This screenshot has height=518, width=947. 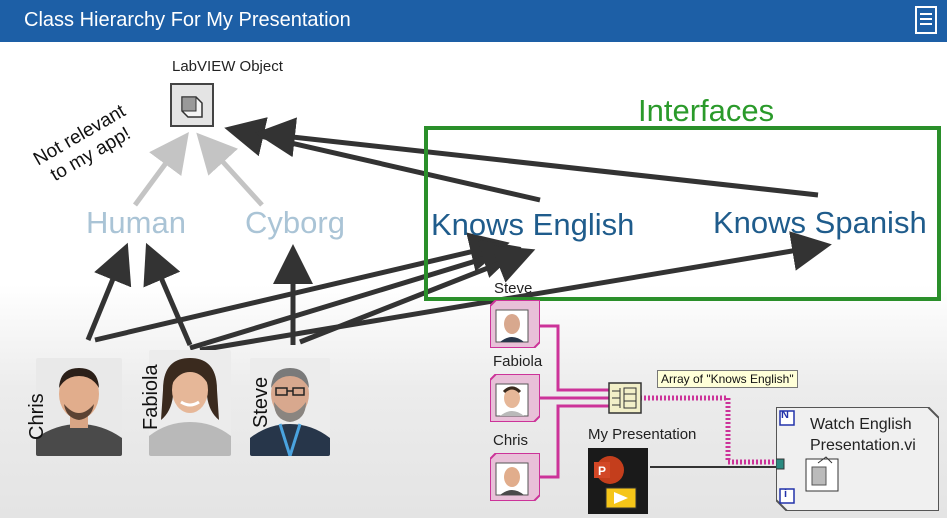 I want to click on chris-to-human-arrow, so click(x=108, y=291).